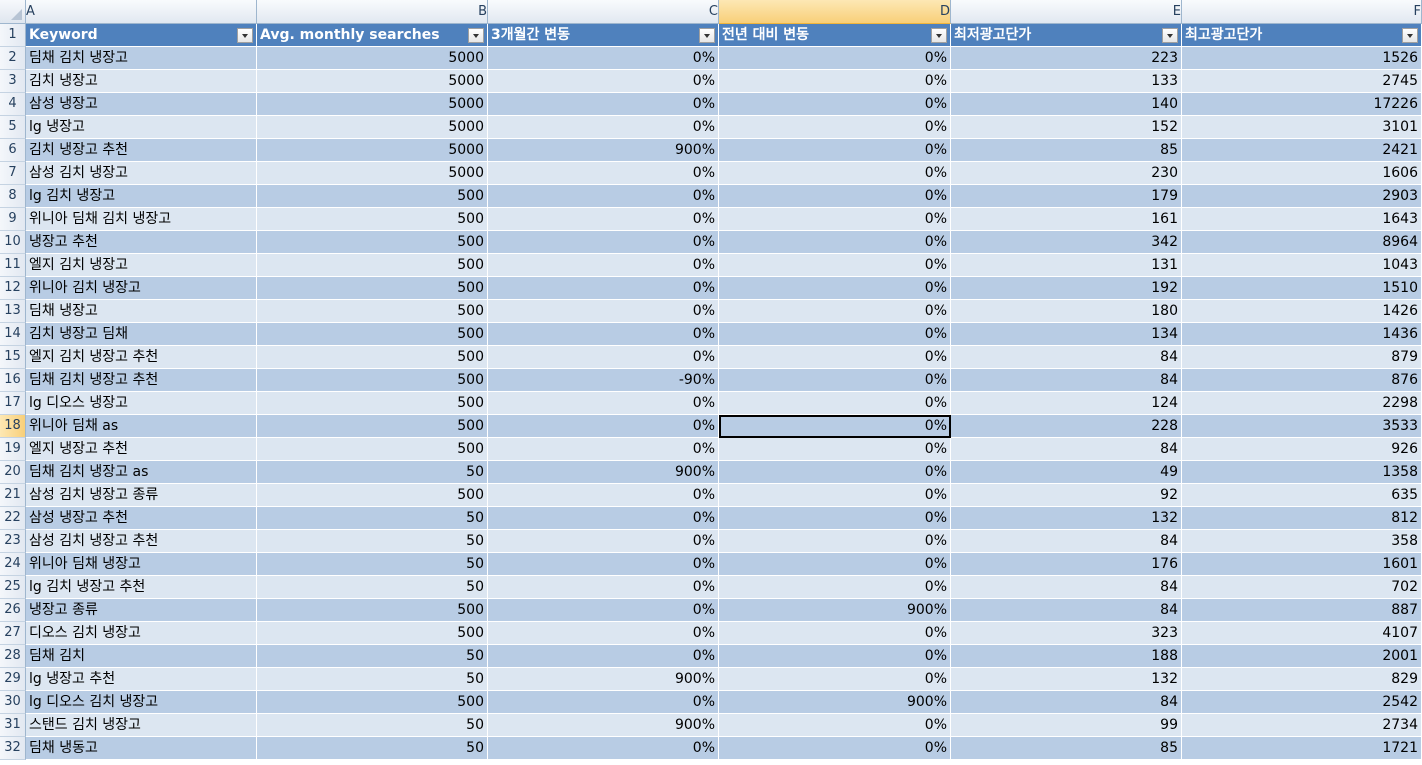 Image resolution: width=1422 pixels, height=765 pixels. What do you see at coordinates (1066, 403) in the screenshot?
I see `cell-e: 124` at bounding box center [1066, 403].